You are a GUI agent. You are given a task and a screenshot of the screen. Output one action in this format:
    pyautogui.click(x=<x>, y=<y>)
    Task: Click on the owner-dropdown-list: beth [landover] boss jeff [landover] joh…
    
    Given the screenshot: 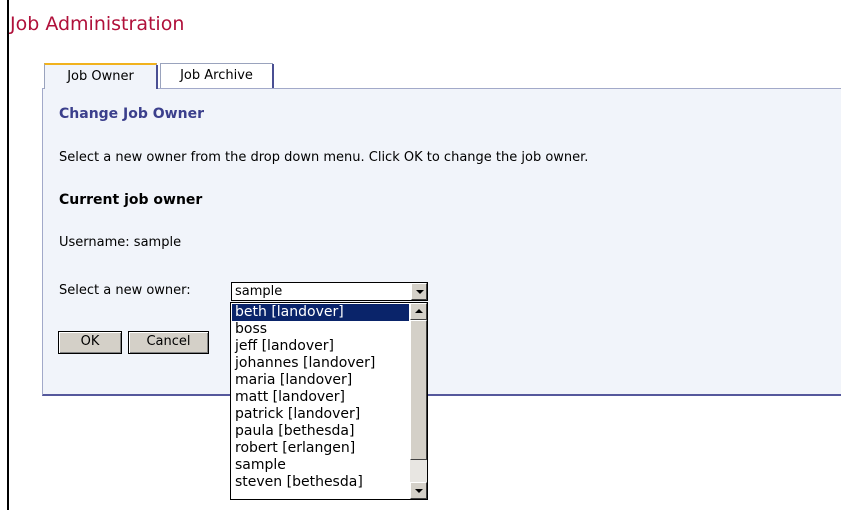 What is the action you would take?
    pyautogui.click(x=329, y=401)
    